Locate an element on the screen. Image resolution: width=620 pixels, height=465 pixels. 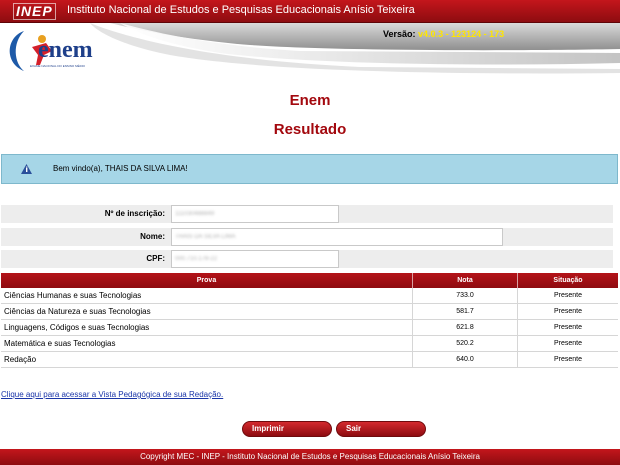
page-title: Enem is located at coordinates (310, 100).